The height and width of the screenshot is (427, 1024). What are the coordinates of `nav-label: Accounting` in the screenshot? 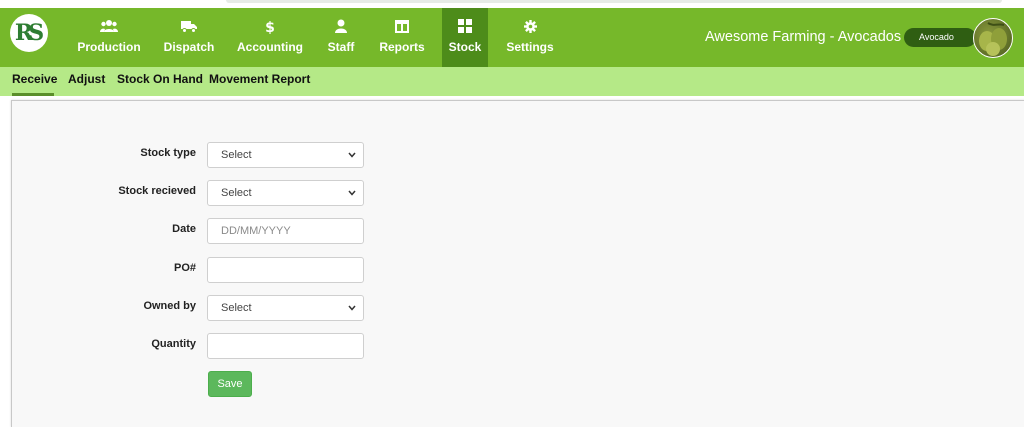 It's located at (270, 47).